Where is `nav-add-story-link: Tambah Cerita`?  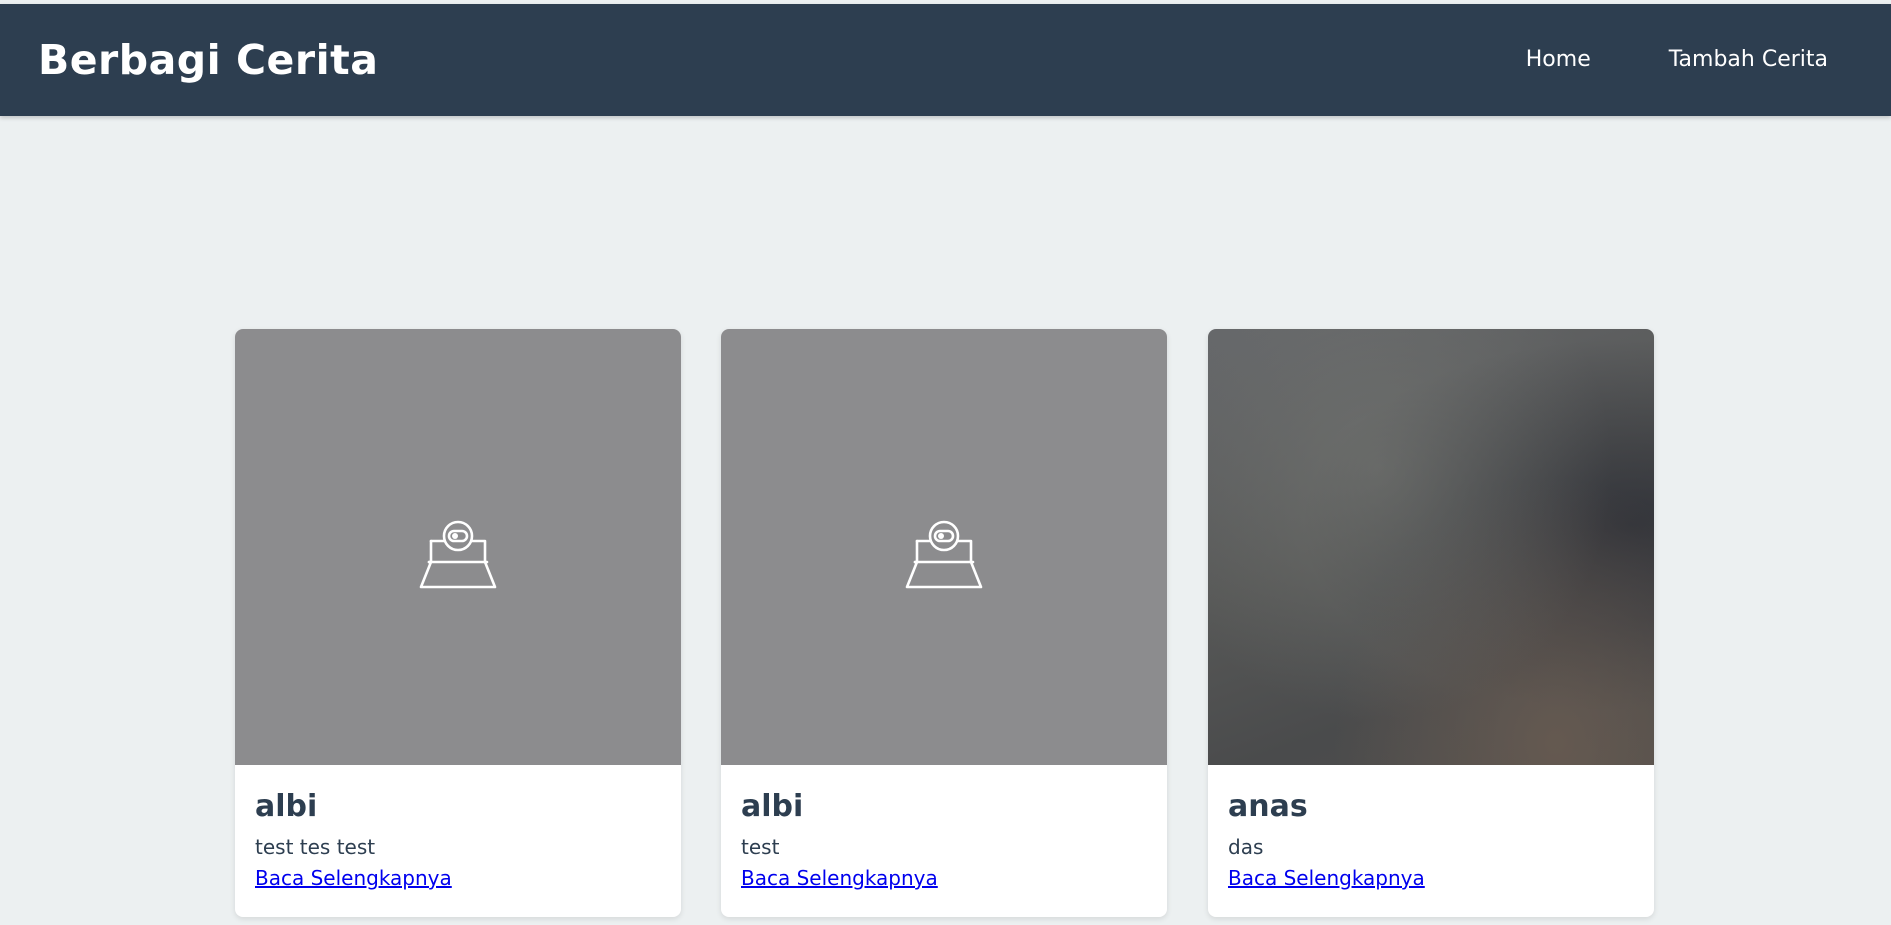
nav-add-story-link: Tambah Cerita is located at coordinates (1748, 60).